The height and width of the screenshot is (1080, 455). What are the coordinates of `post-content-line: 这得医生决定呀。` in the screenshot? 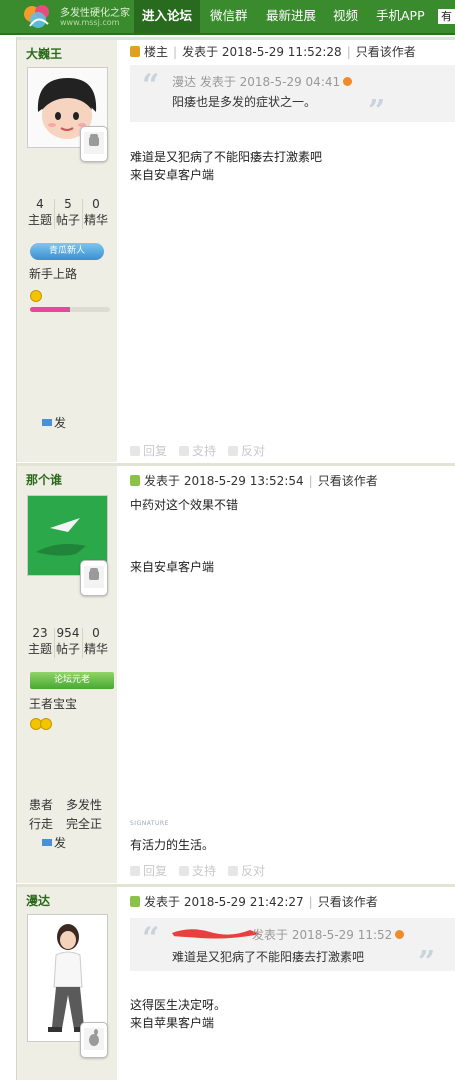 It's located at (178, 1005).